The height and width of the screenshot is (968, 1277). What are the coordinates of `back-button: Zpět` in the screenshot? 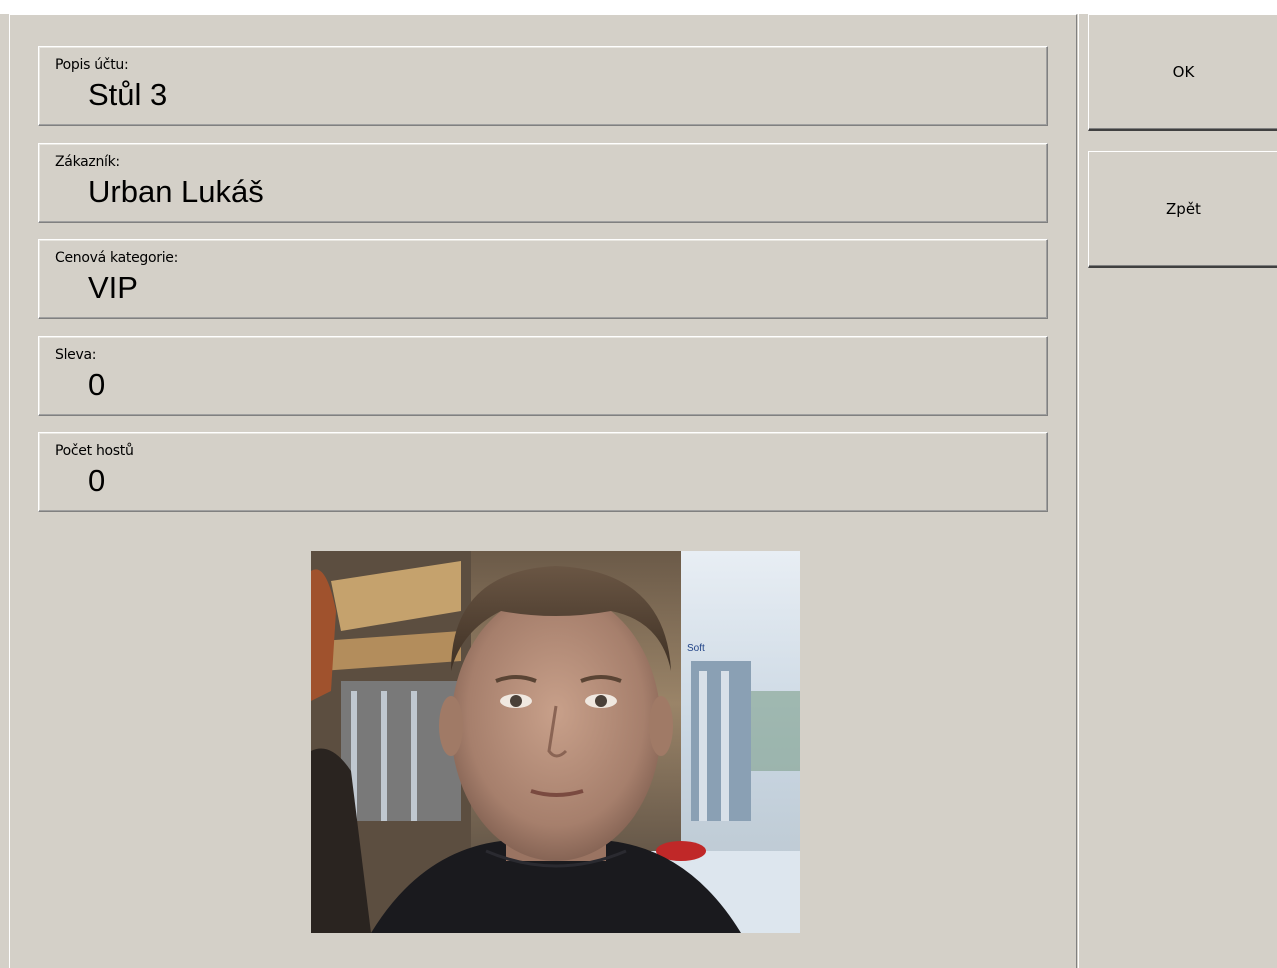 It's located at (1182, 209).